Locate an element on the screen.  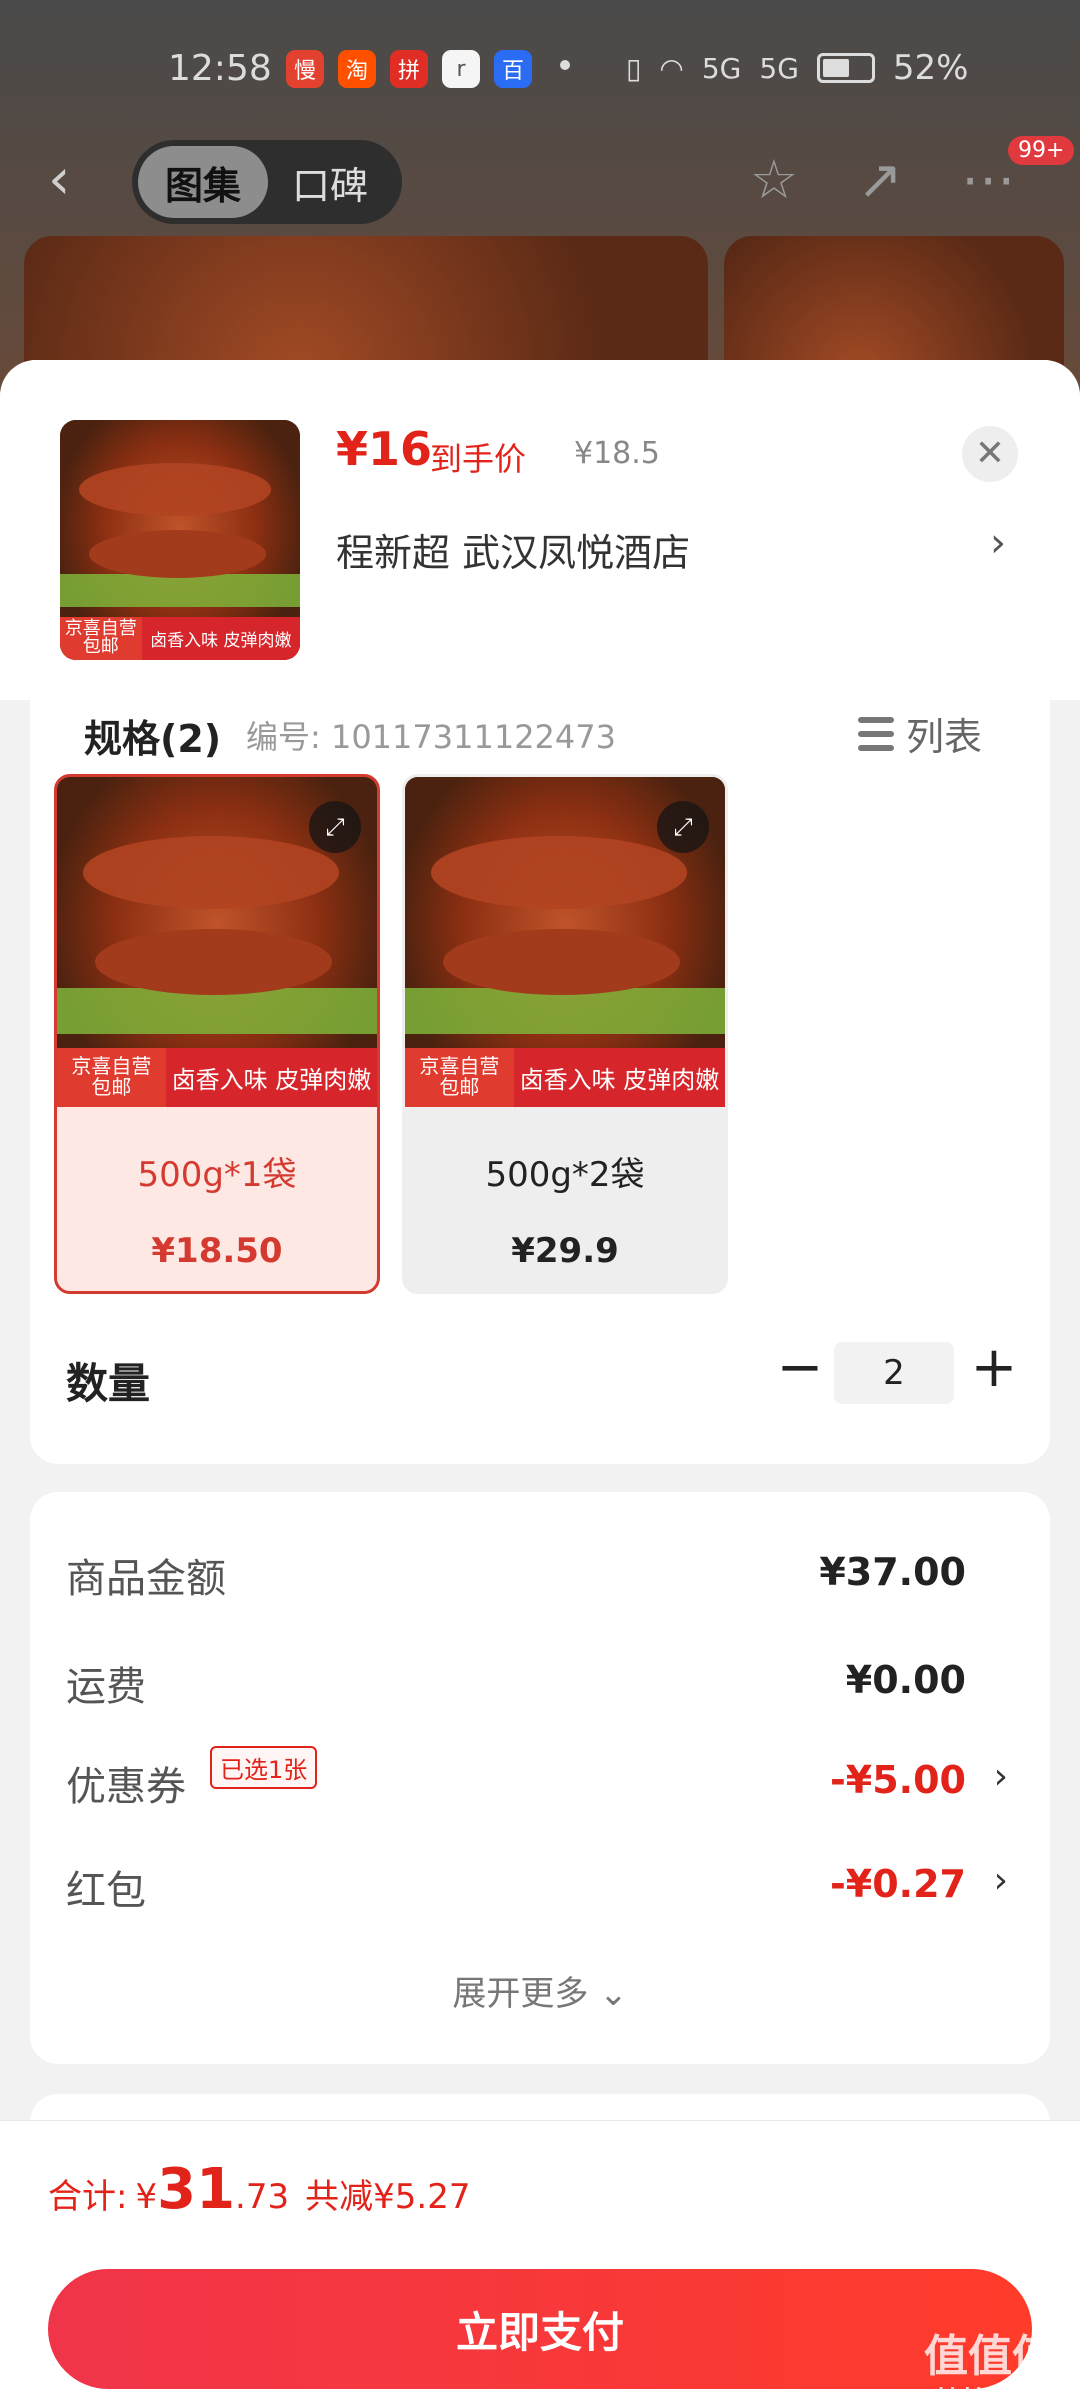
battery-percent: 52% is located at coordinates (930, 68).